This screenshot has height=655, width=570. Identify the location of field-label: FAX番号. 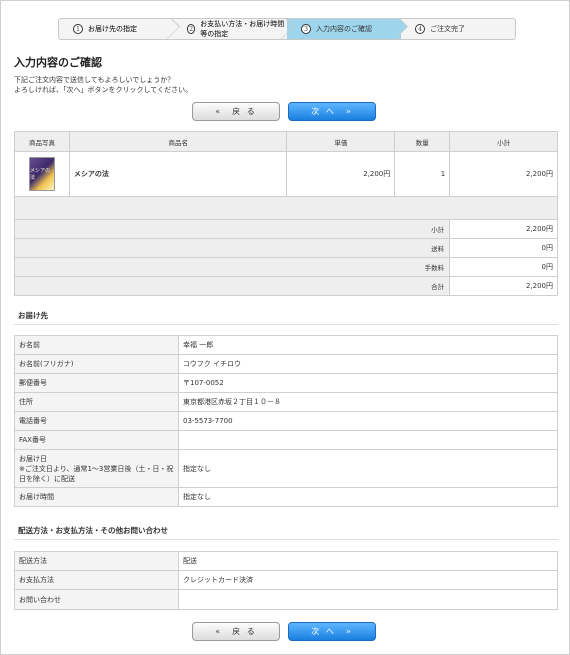
(96, 440).